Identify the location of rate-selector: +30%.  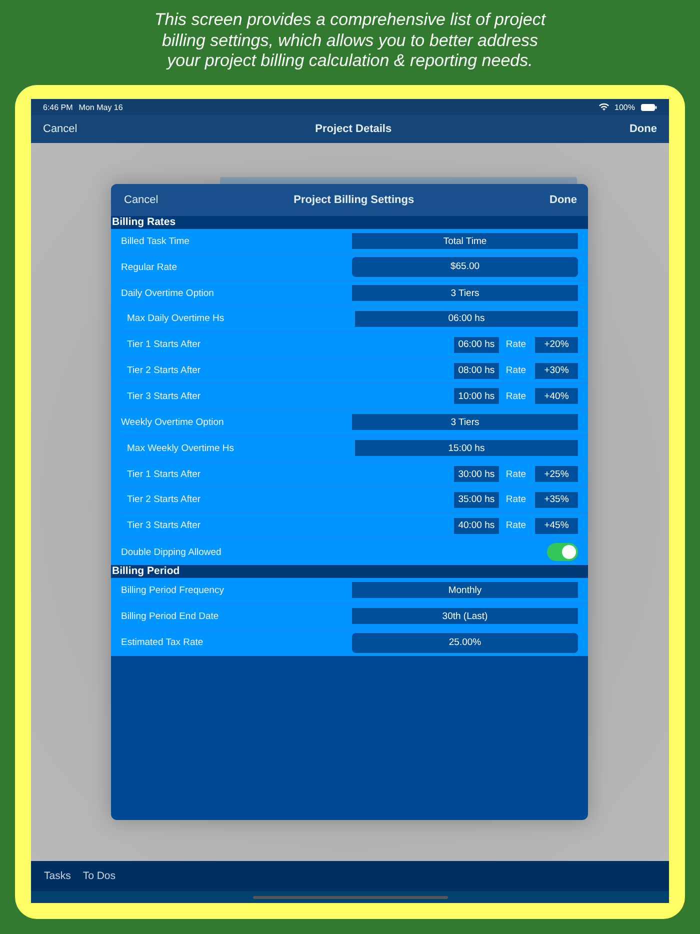
(556, 370).